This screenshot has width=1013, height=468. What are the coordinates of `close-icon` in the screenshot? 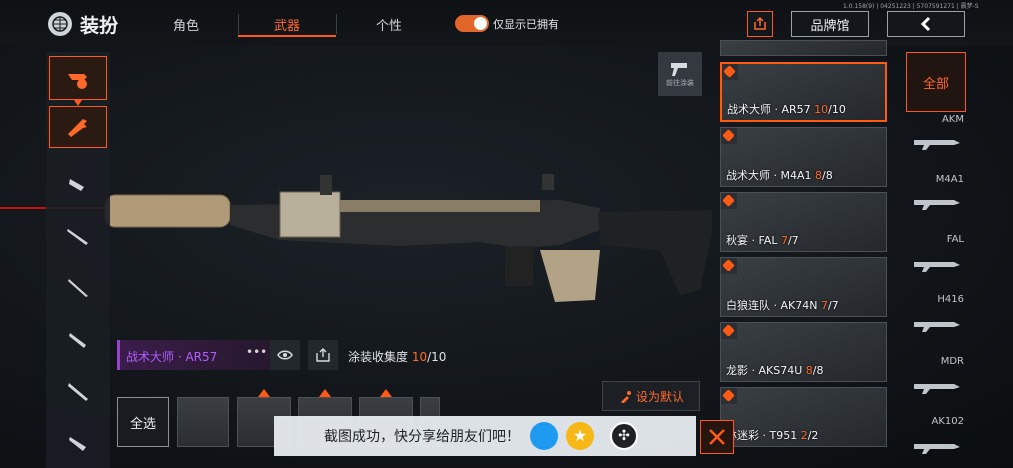 It's located at (717, 437).